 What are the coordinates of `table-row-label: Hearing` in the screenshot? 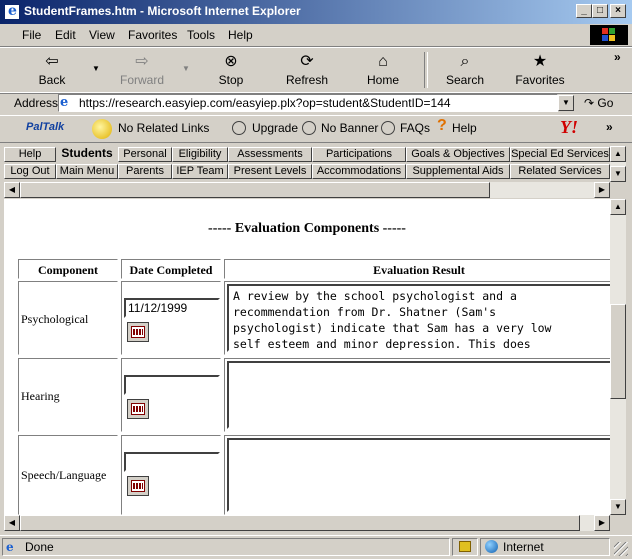 It's located at (68, 395).